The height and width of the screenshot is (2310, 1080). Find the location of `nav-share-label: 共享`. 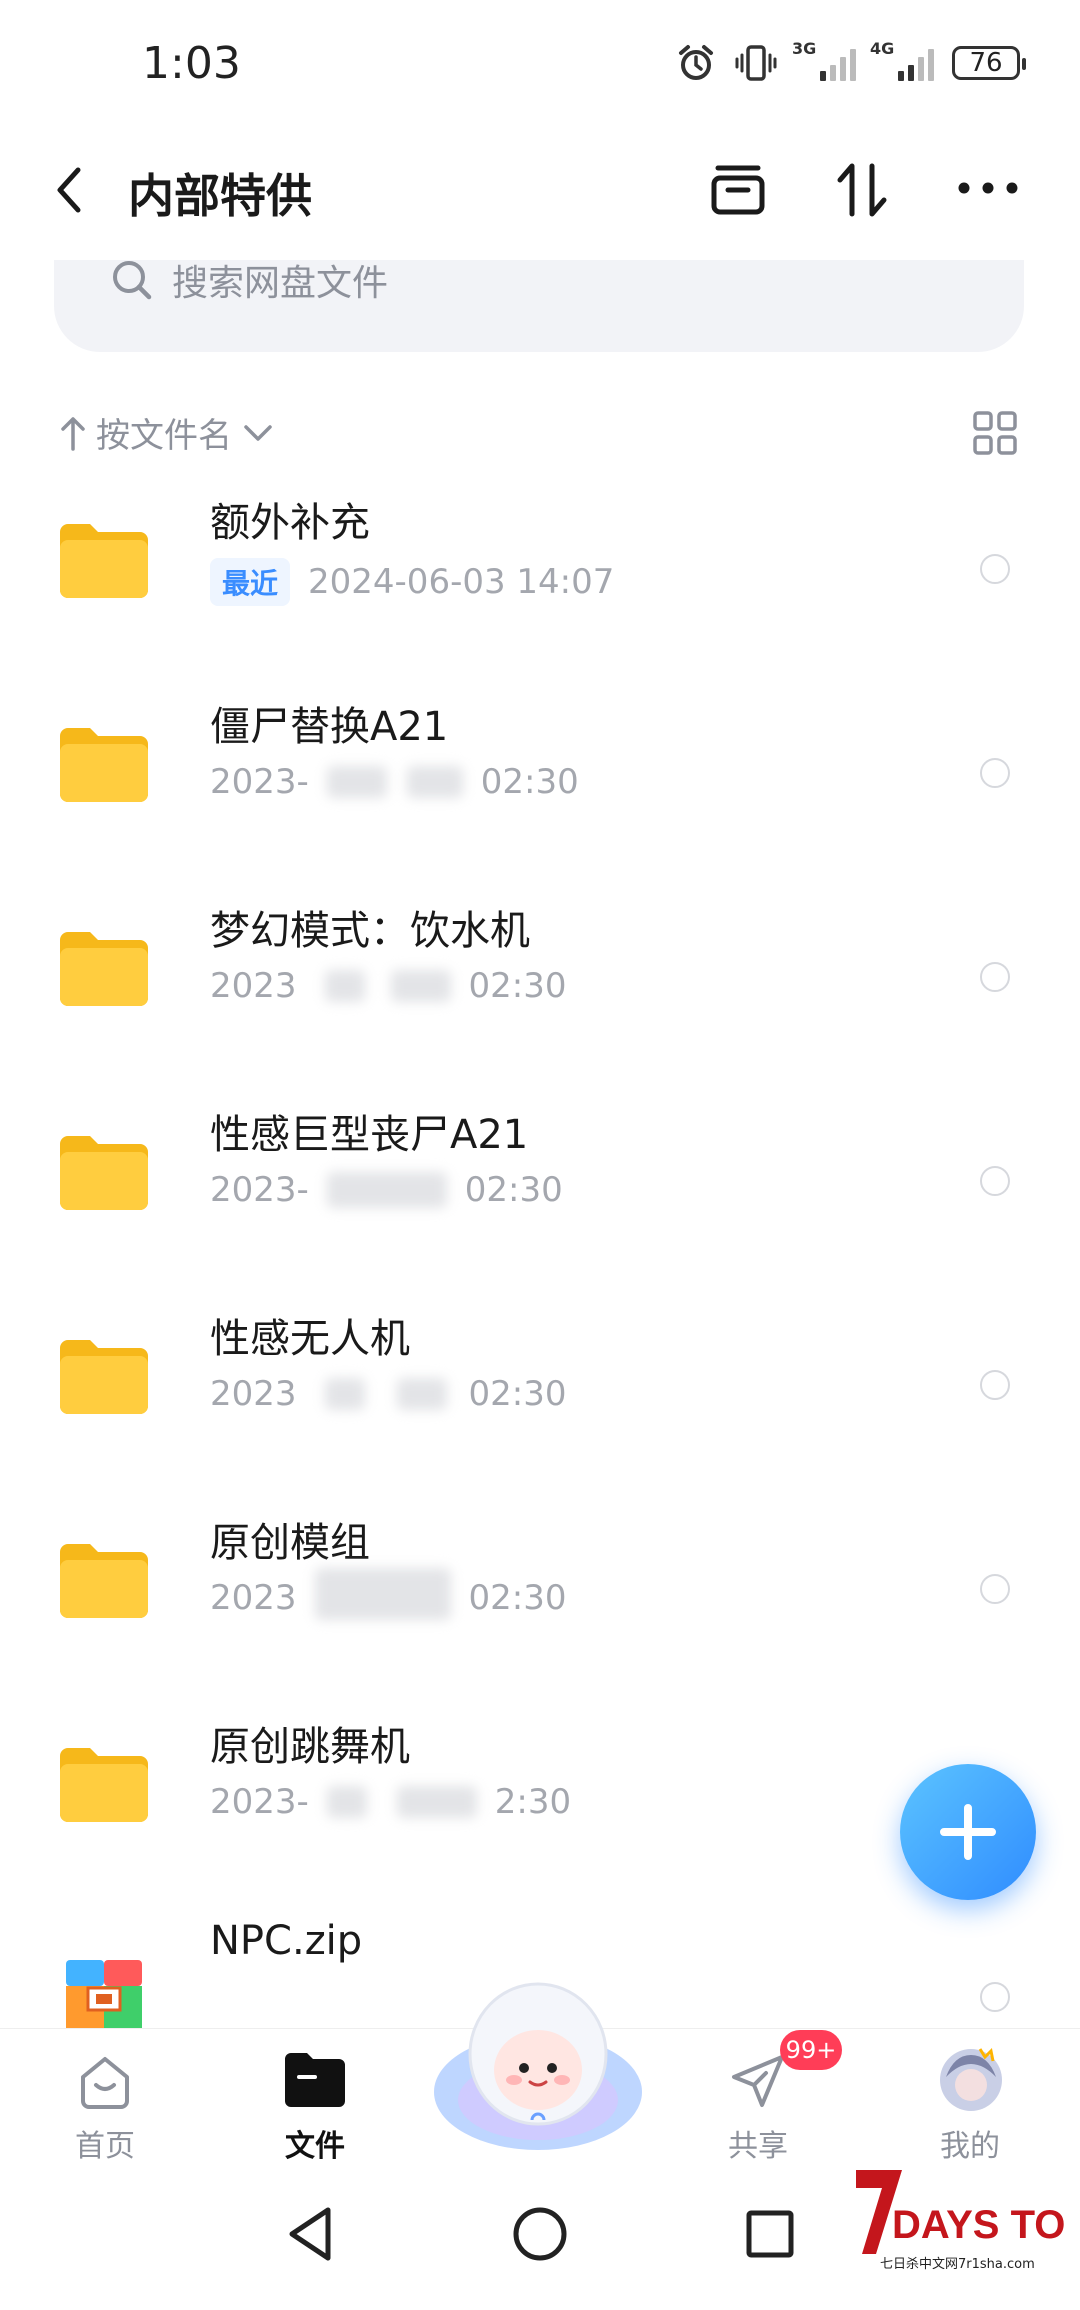

nav-share-label: 共享 is located at coordinates (758, 2146).